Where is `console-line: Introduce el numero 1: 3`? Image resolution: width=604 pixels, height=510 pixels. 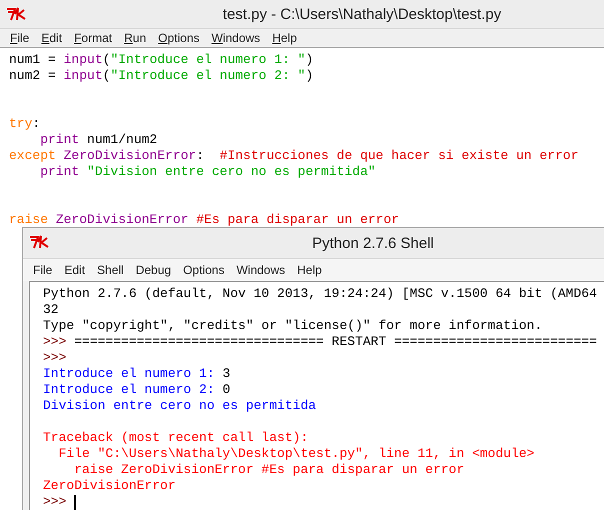
console-line: Introduce el numero 1: 3 is located at coordinates (137, 374).